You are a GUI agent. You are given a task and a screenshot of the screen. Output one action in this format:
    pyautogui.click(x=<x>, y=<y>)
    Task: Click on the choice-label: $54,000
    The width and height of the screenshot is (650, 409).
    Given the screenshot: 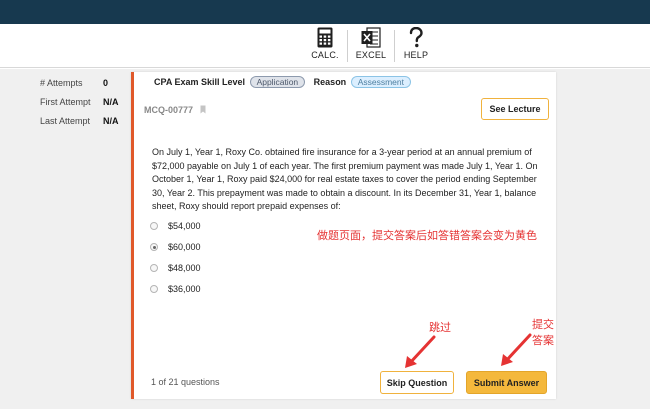 What is the action you would take?
    pyautogui.click(x=184, y=226)
    